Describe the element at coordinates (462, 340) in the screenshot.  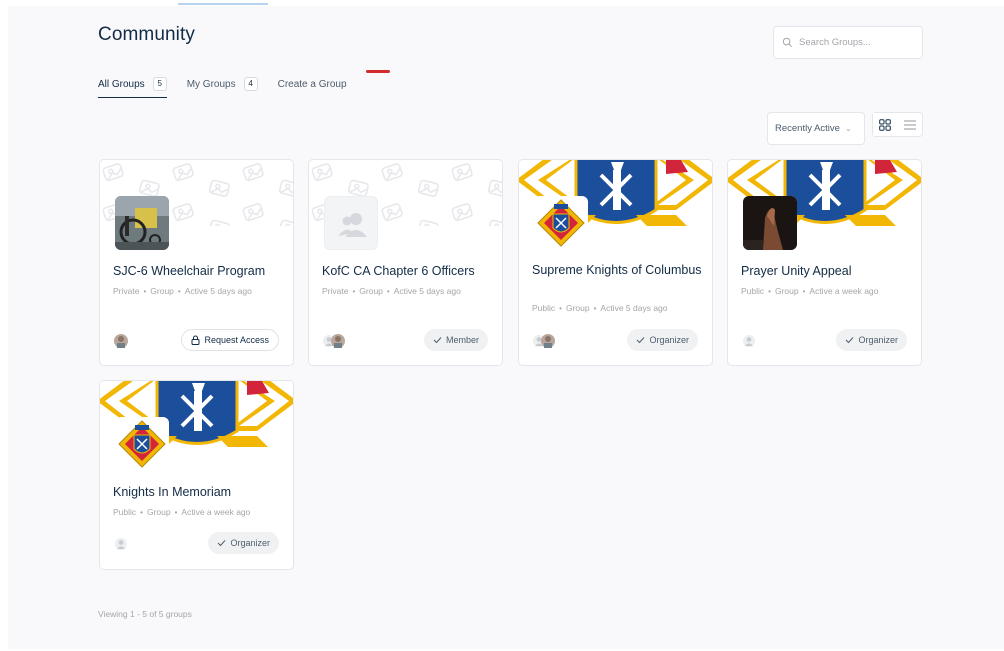
I see `button-label: Member` at that location.